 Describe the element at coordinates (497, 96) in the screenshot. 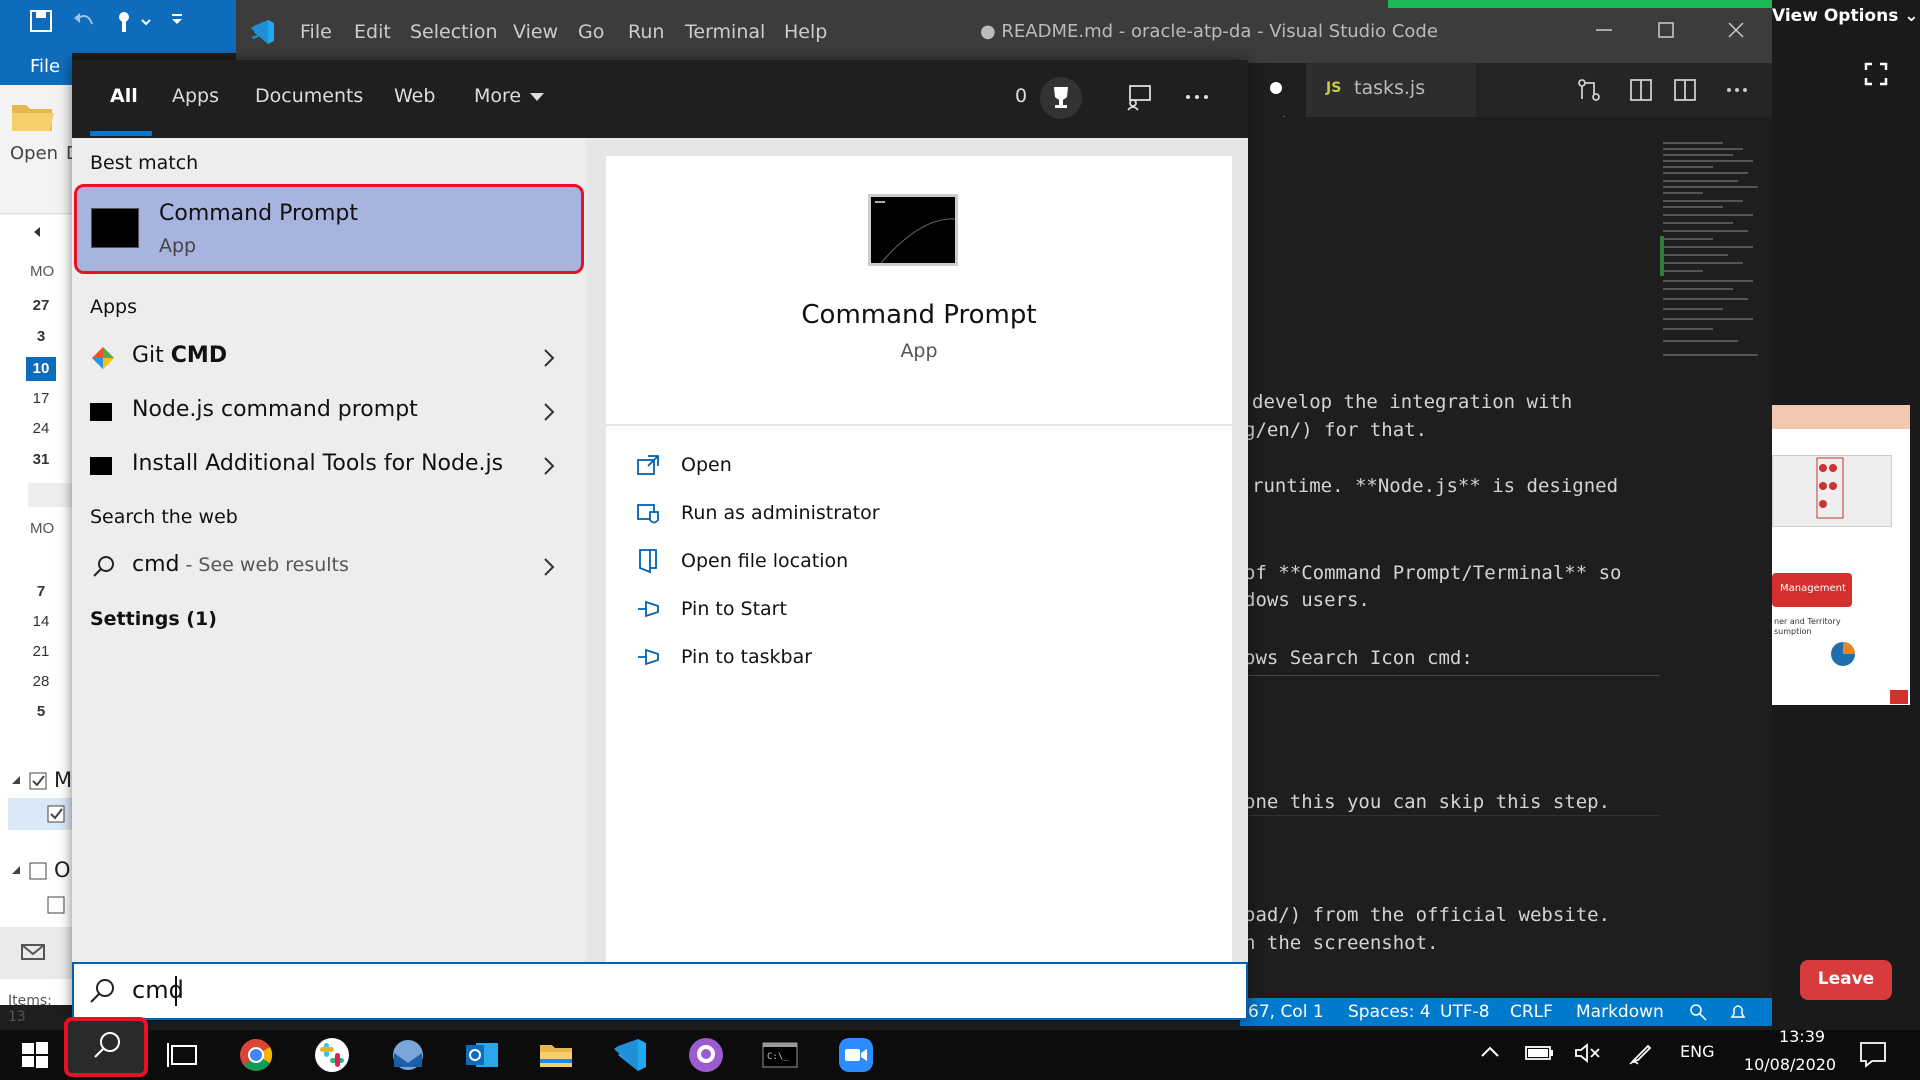

I see `tab-more: More` at that location.